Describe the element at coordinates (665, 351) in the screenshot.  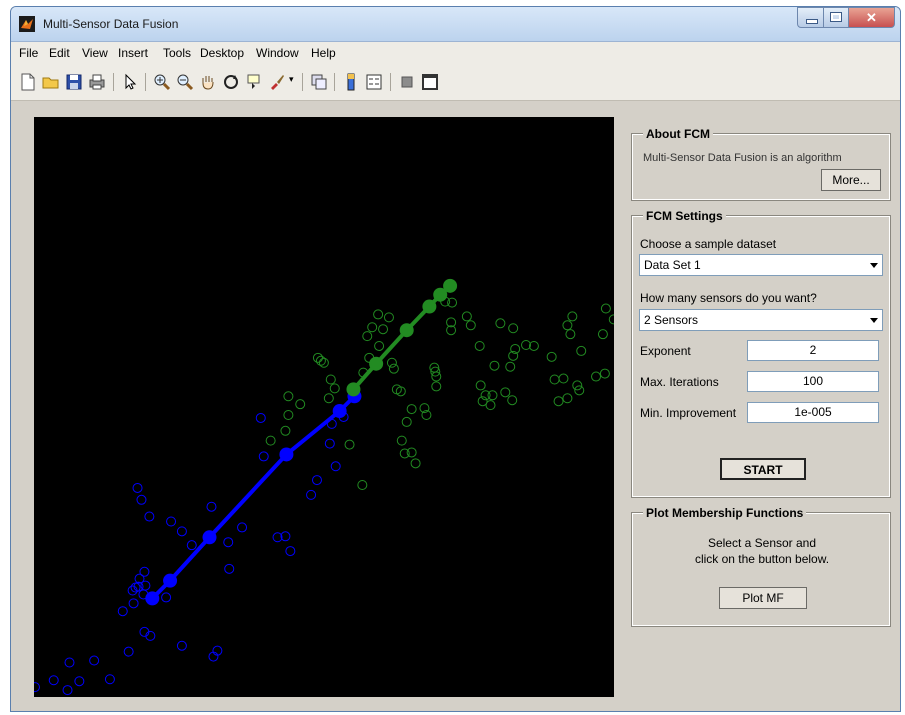
I see `exponent-label: Exponent` at that location.